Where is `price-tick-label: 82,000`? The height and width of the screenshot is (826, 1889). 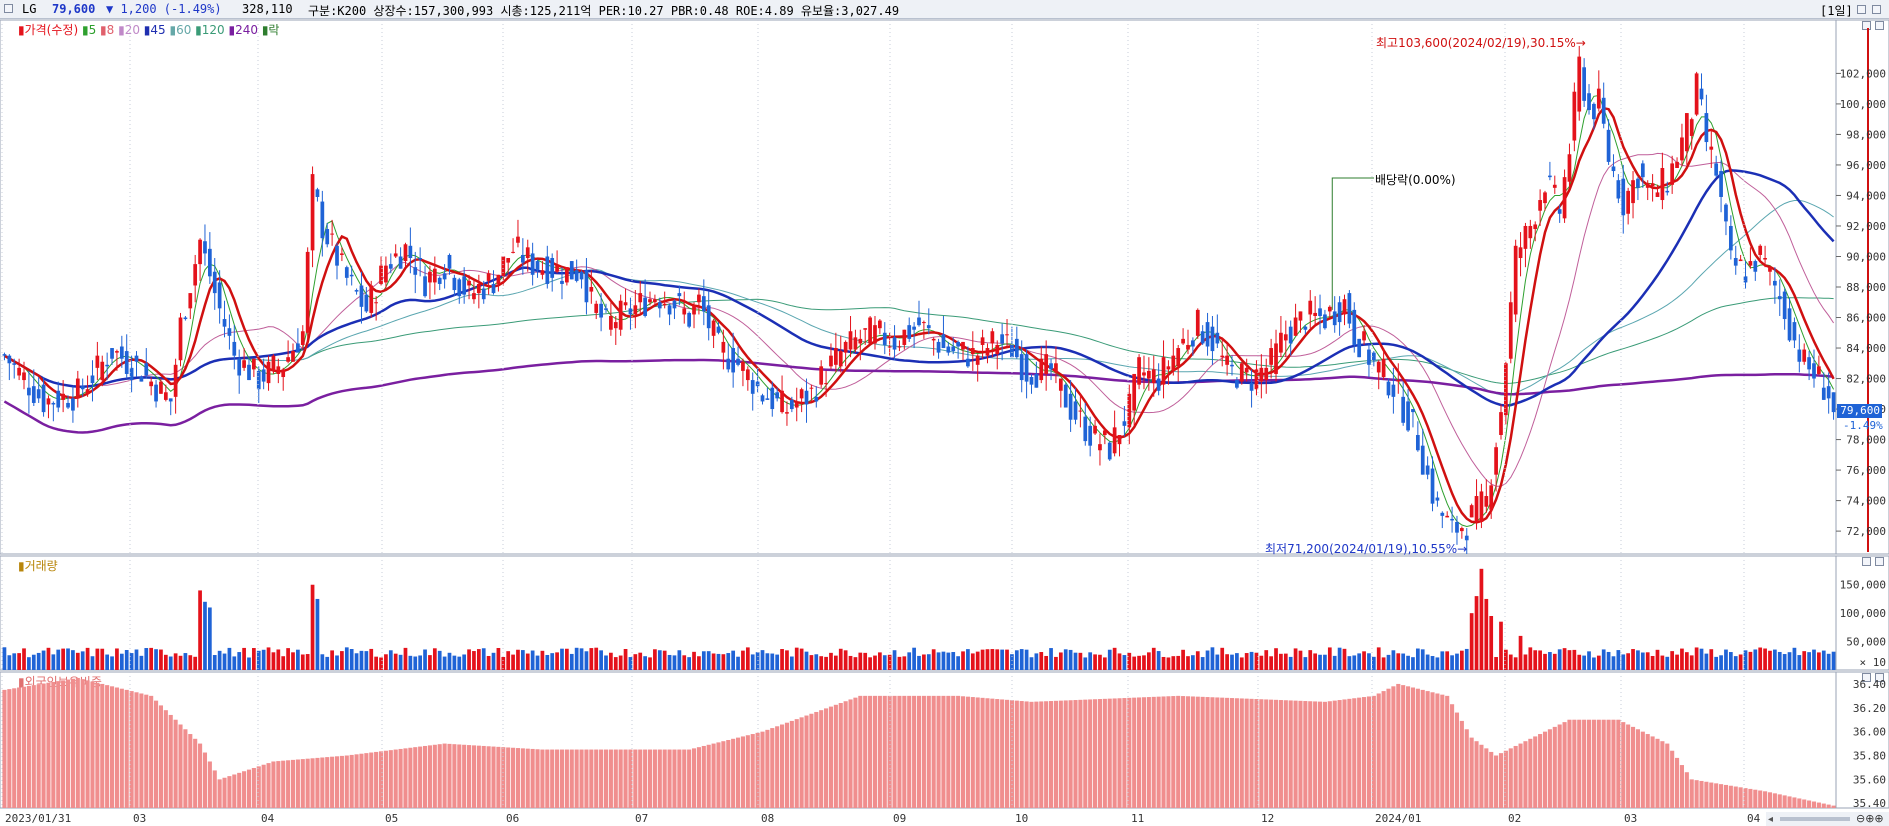 price-tick-label: 82,000 is located at coordinates (1866, 379).